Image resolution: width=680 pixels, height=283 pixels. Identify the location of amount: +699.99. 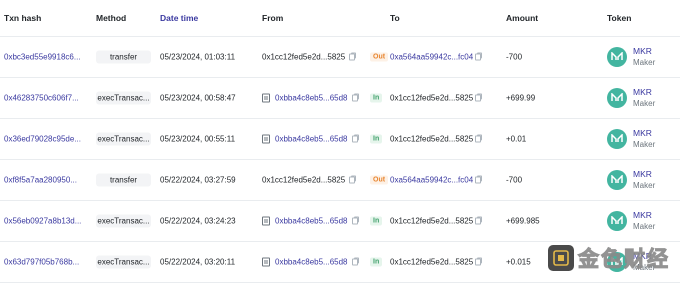
(521, 97).